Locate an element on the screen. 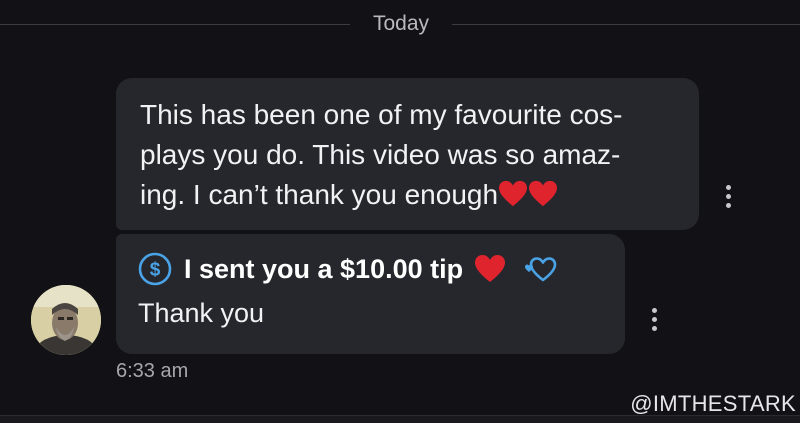  avatar-image is located at coordinates (66, 320).